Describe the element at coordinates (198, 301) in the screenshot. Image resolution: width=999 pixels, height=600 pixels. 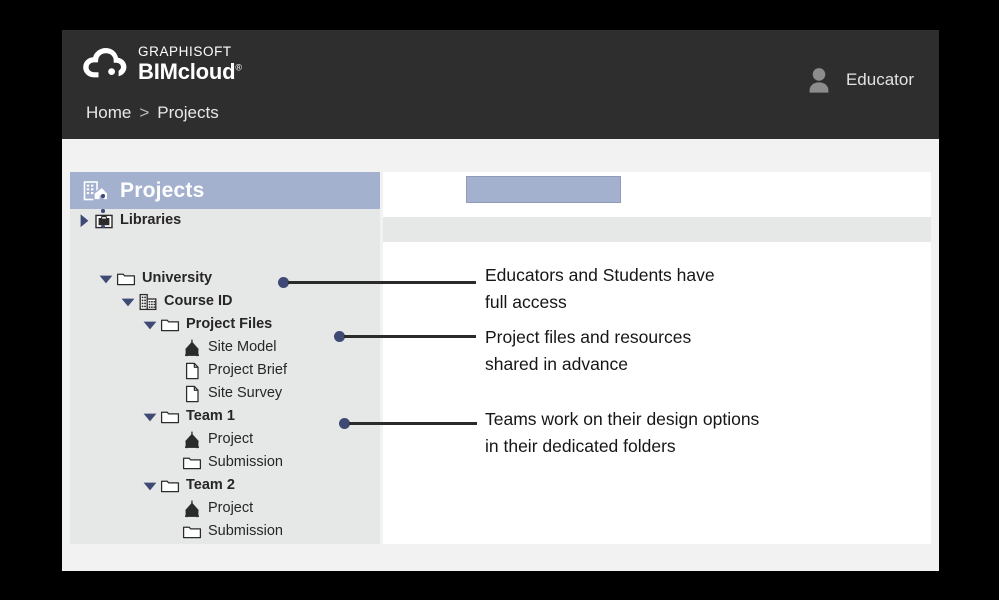
I see `tree-item-label: Course ID` at that location.